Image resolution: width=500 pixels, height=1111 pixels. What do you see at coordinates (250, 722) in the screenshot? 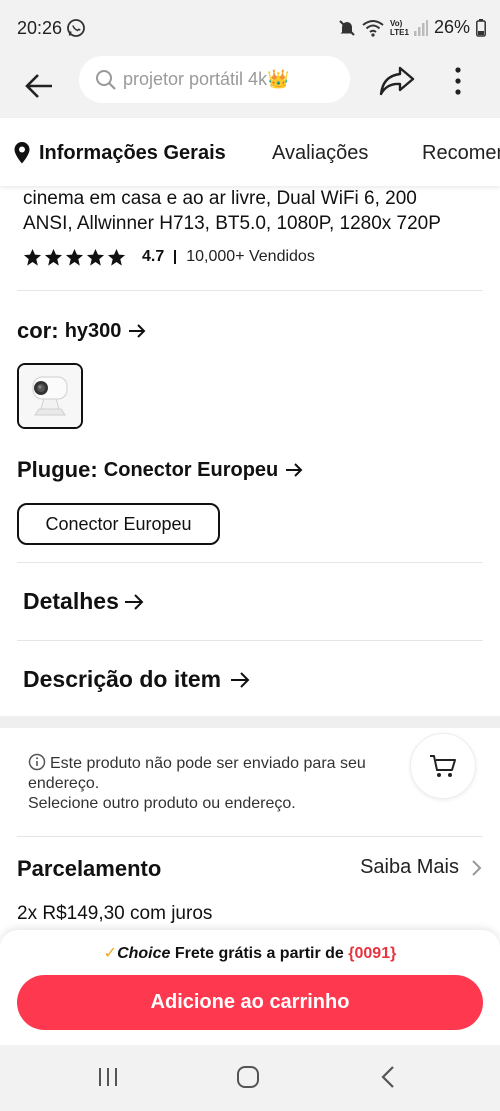
I see `section-separator` at bounding box center [250, 722].